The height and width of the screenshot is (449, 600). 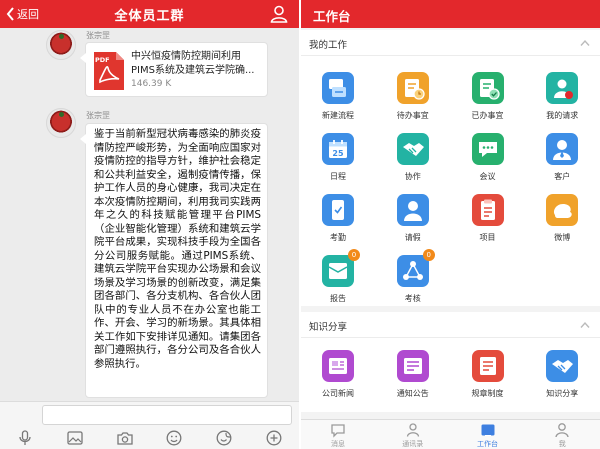 I want to click on tab-workbench: 工作台, so click(x=488, y=434).